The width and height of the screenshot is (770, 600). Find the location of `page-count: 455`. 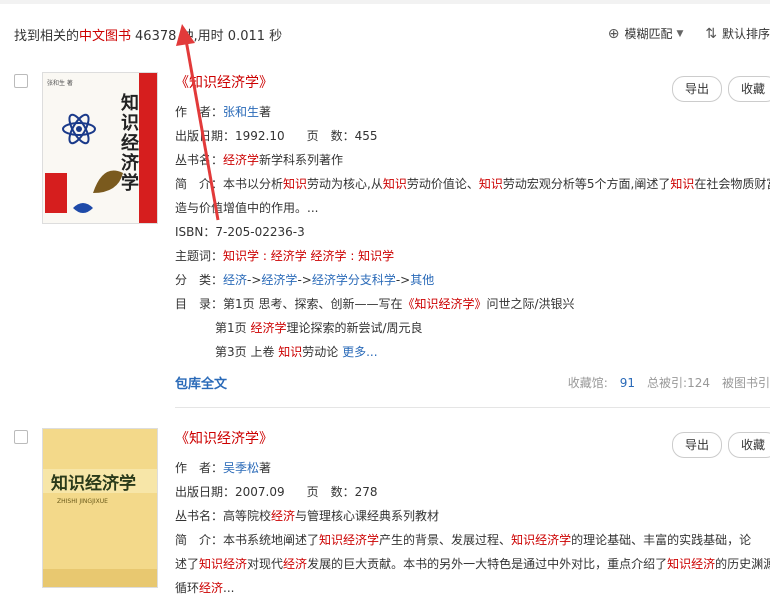

page-count: 455 is located at coordinates (366, 136).